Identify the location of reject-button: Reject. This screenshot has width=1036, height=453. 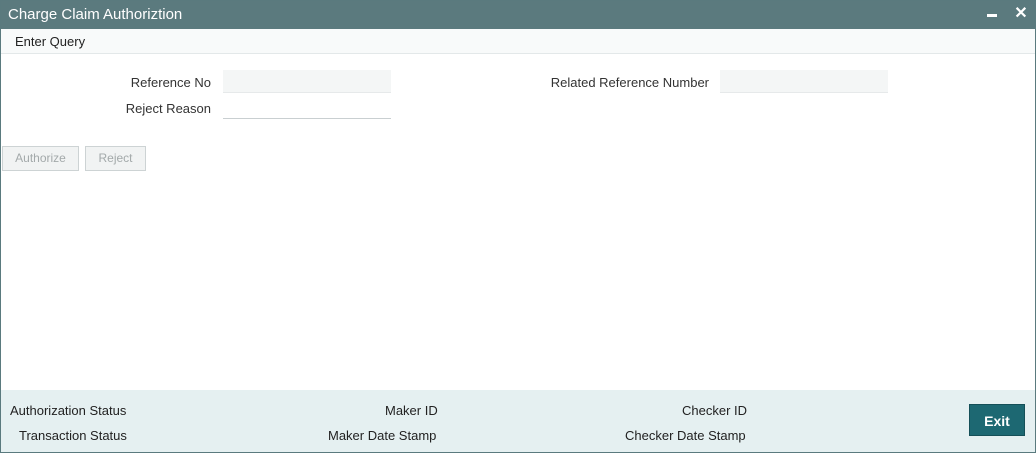
(115, 158).